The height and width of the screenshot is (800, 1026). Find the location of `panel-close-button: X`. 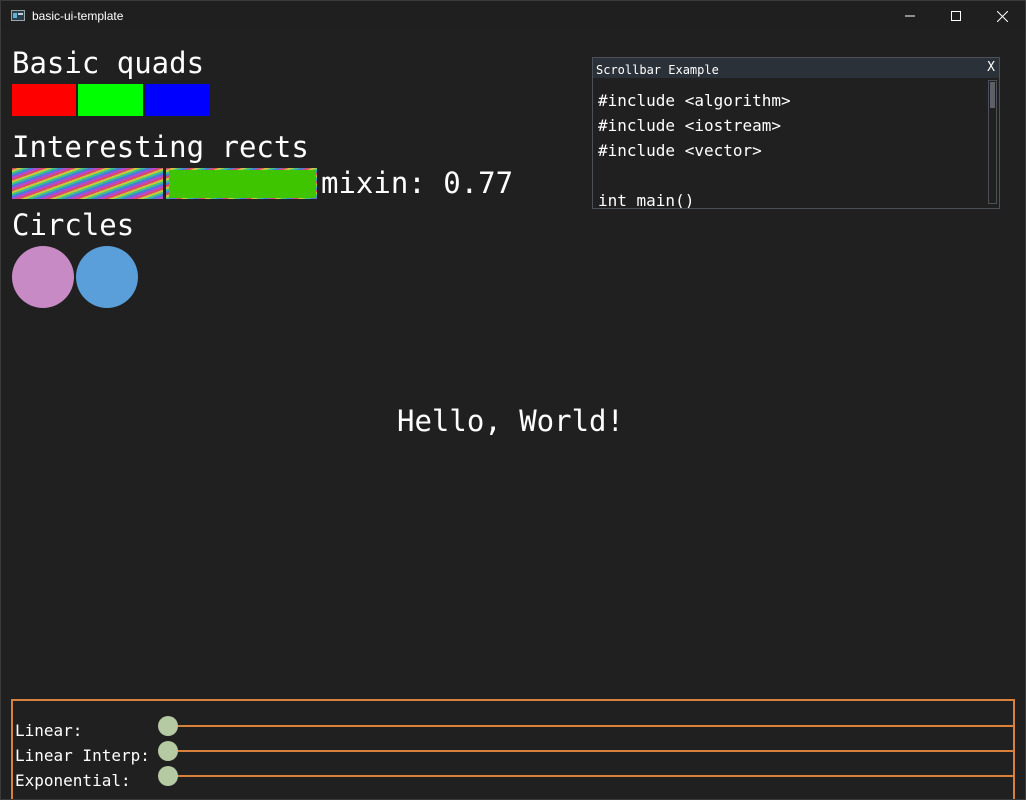

panel-close-button: X is located at coordinates (991, 68).